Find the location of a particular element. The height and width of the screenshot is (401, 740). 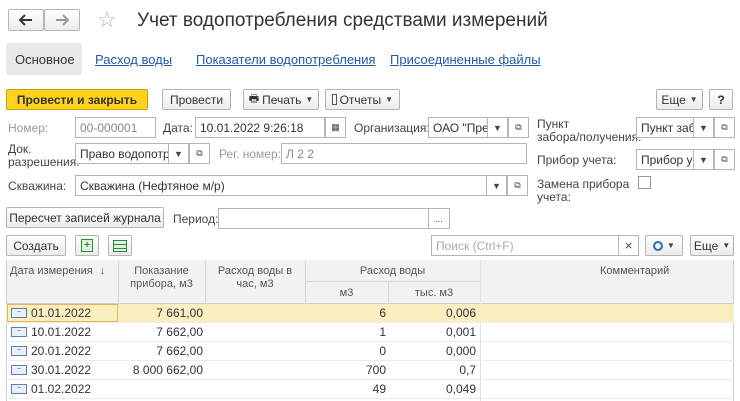

number-label: Номер: is located at coordinates (28, 128).